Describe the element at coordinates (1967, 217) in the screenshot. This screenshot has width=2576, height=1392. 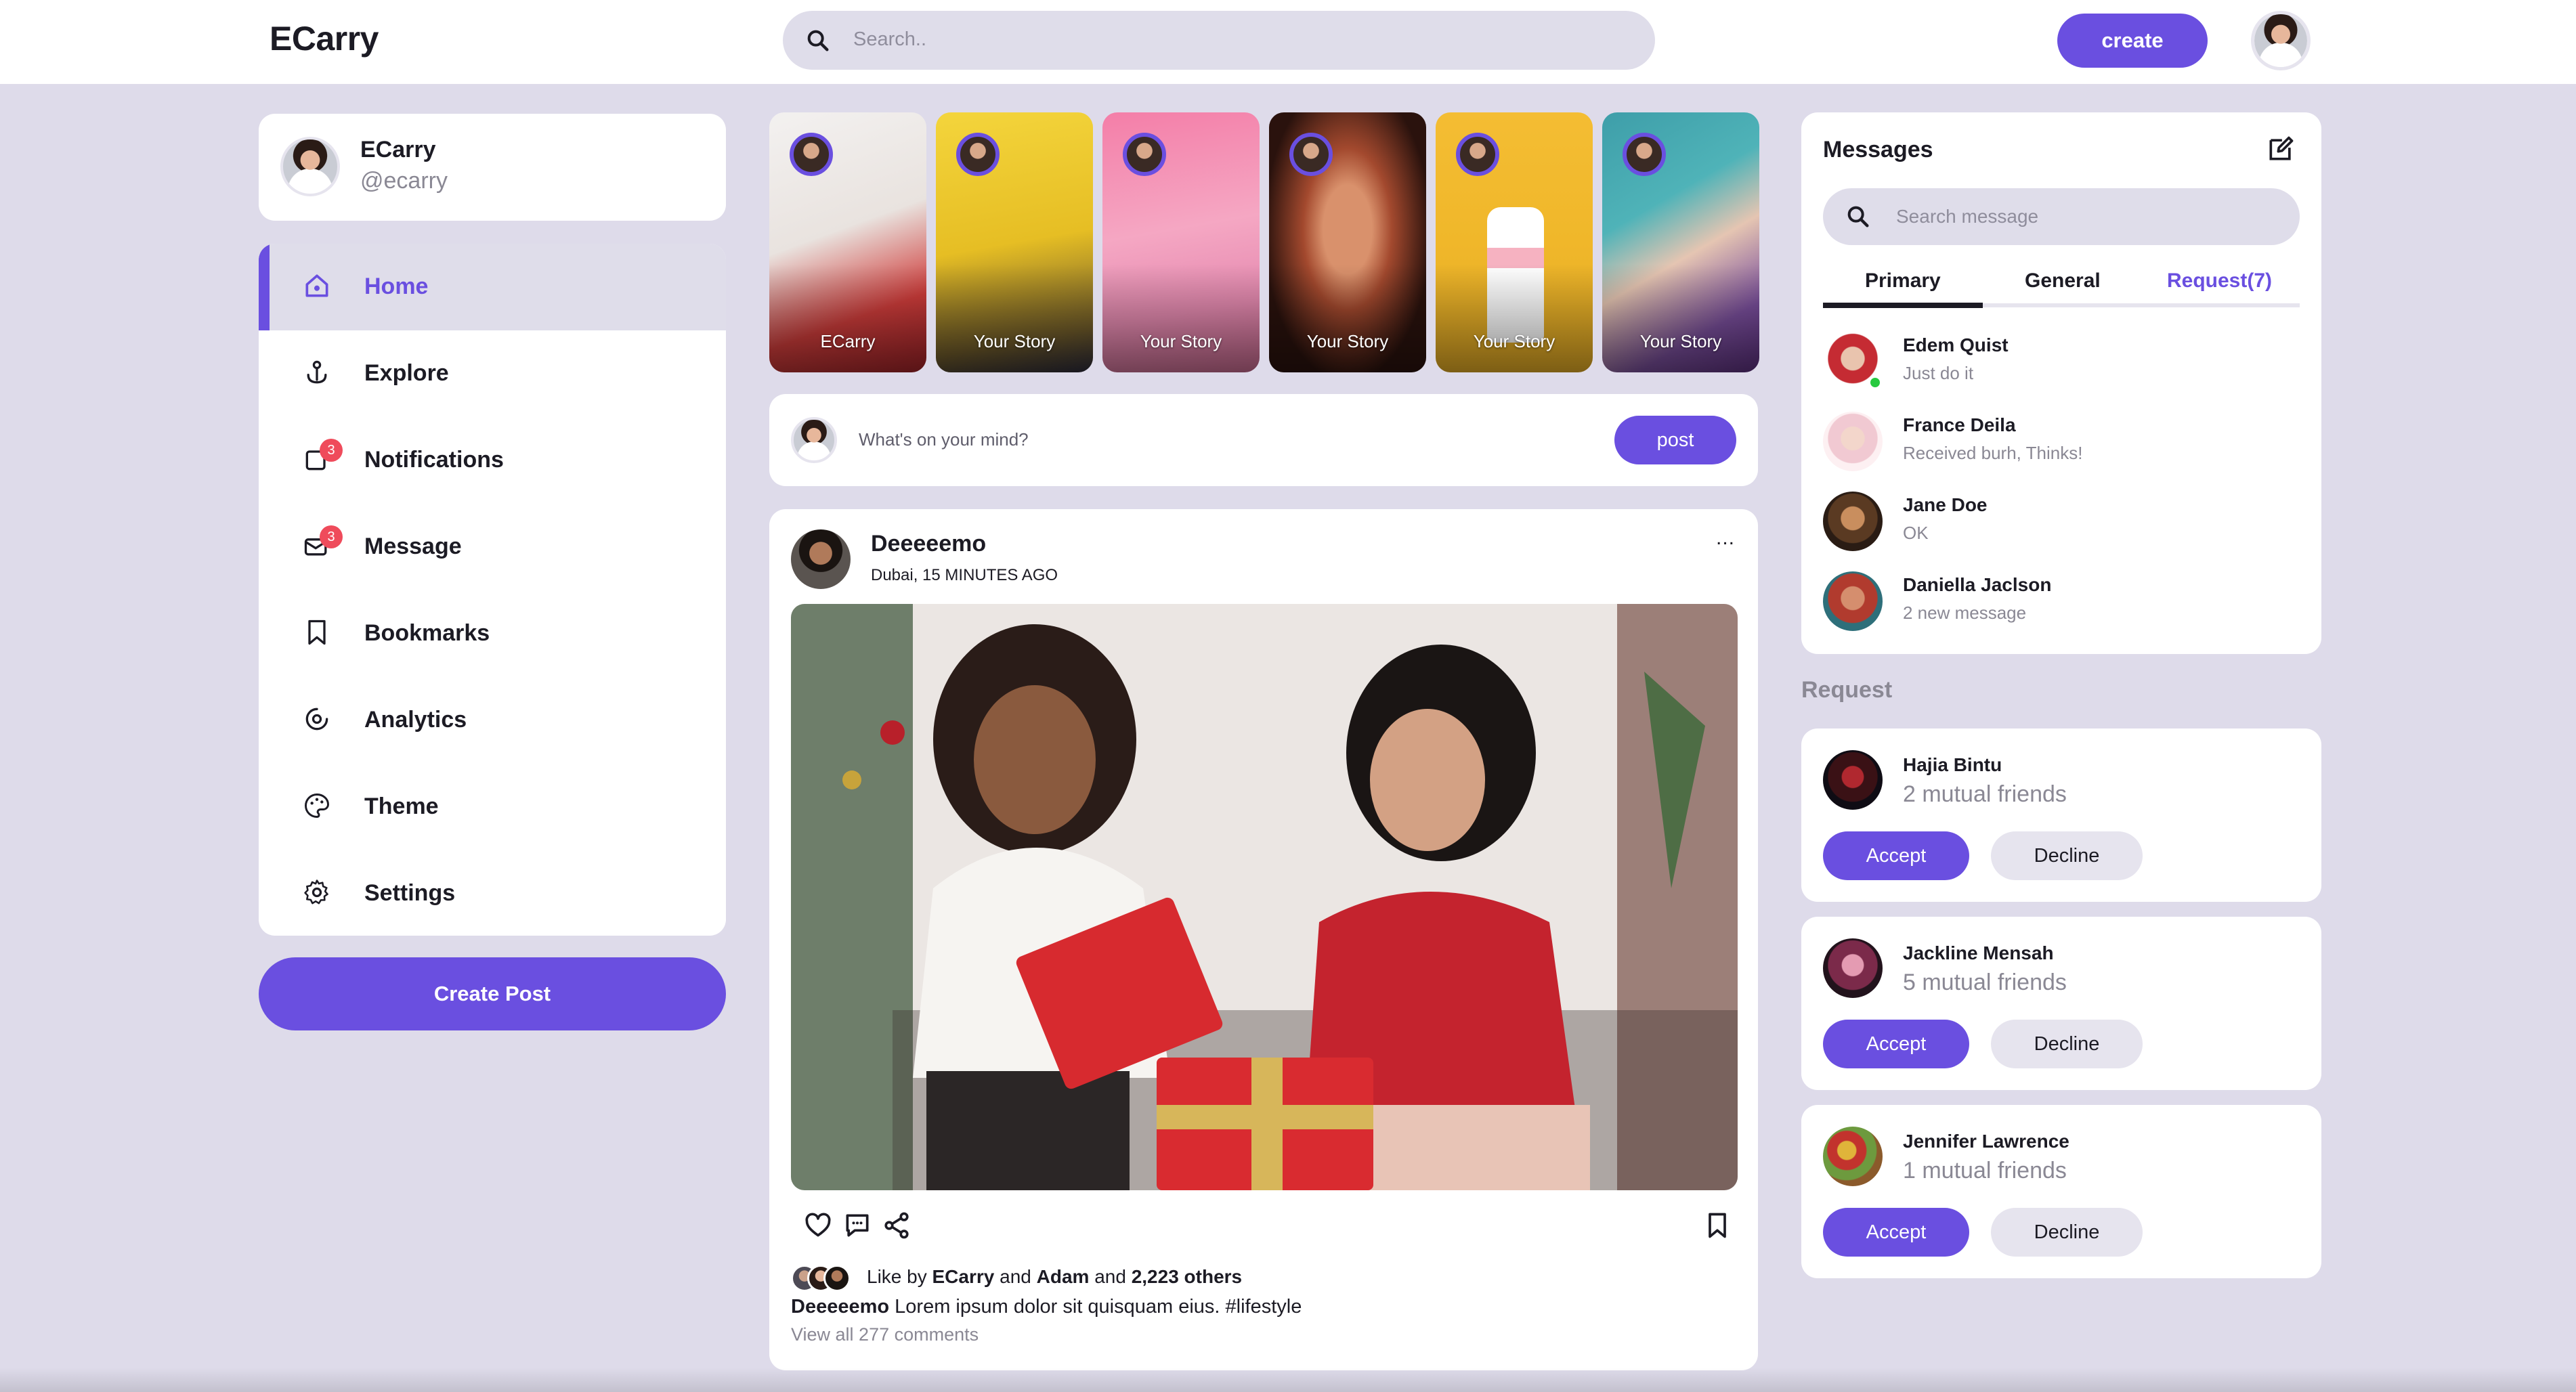
I see `message-search-input: Search message` at that location.